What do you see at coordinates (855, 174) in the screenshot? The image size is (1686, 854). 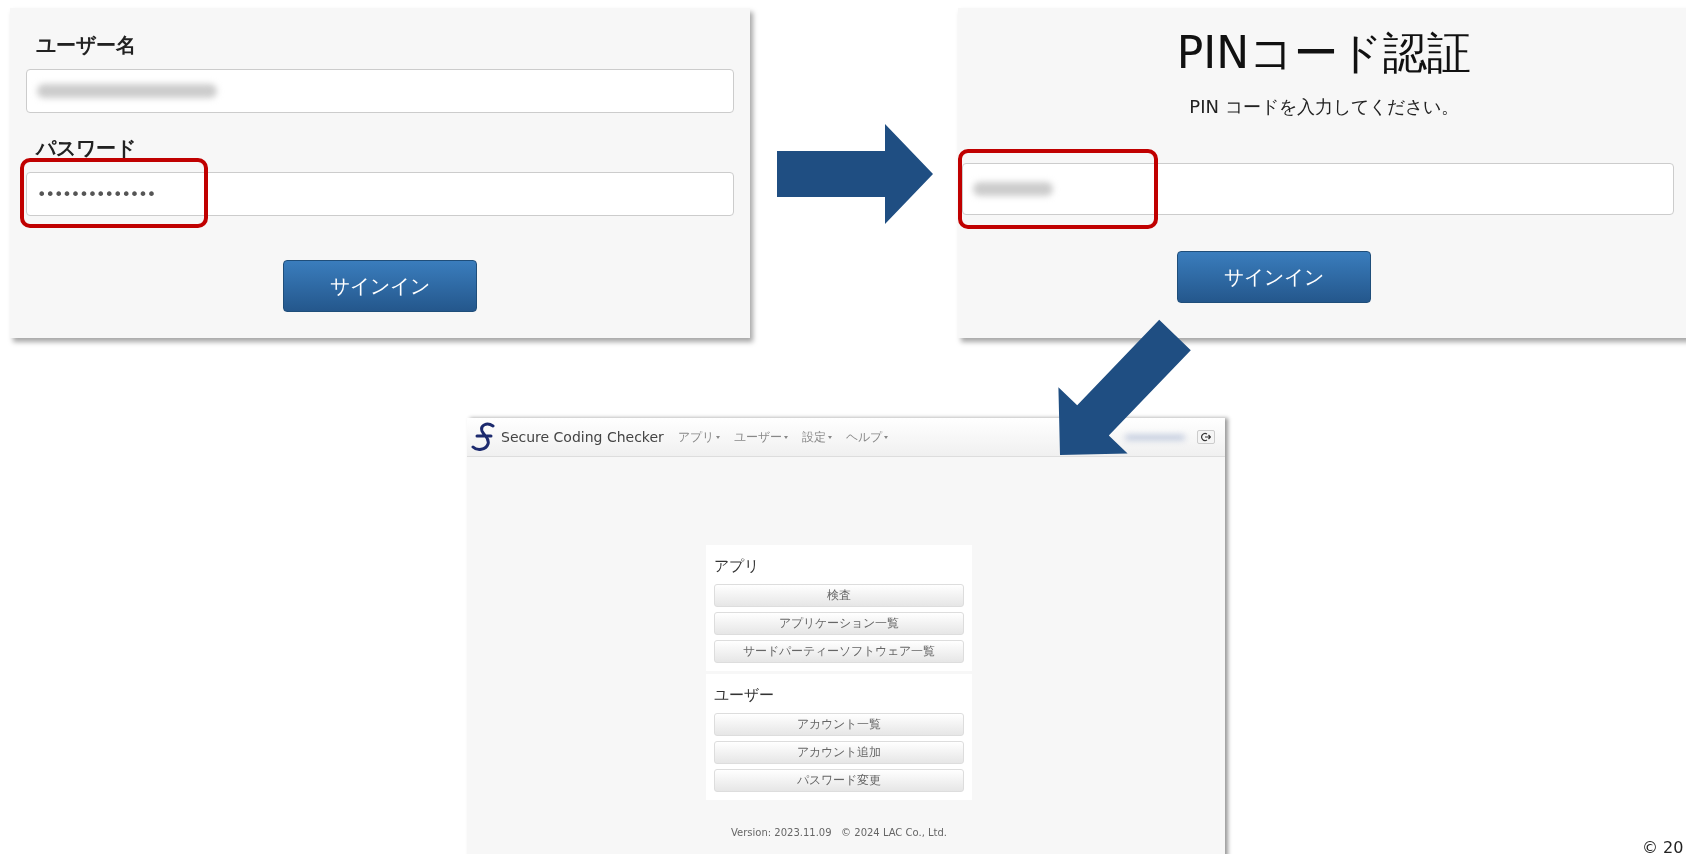 I see `right-arrow-icon` at bounding box center [855, 174].